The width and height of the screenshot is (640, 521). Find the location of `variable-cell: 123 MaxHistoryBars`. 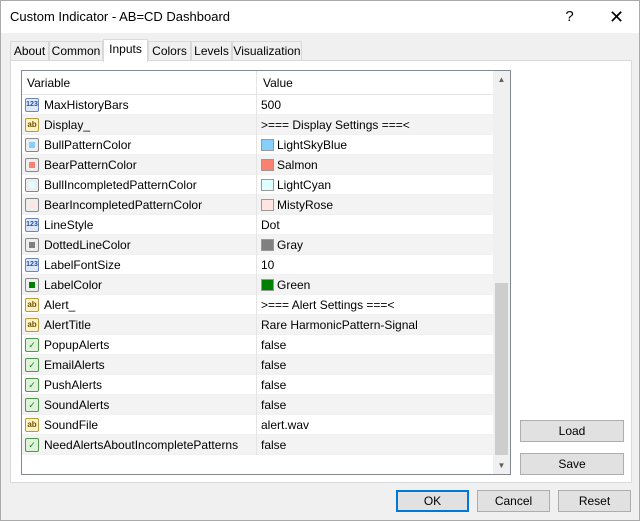

variable-cell: 123 MaxHistoryBars is located at coordinates (139, 105).